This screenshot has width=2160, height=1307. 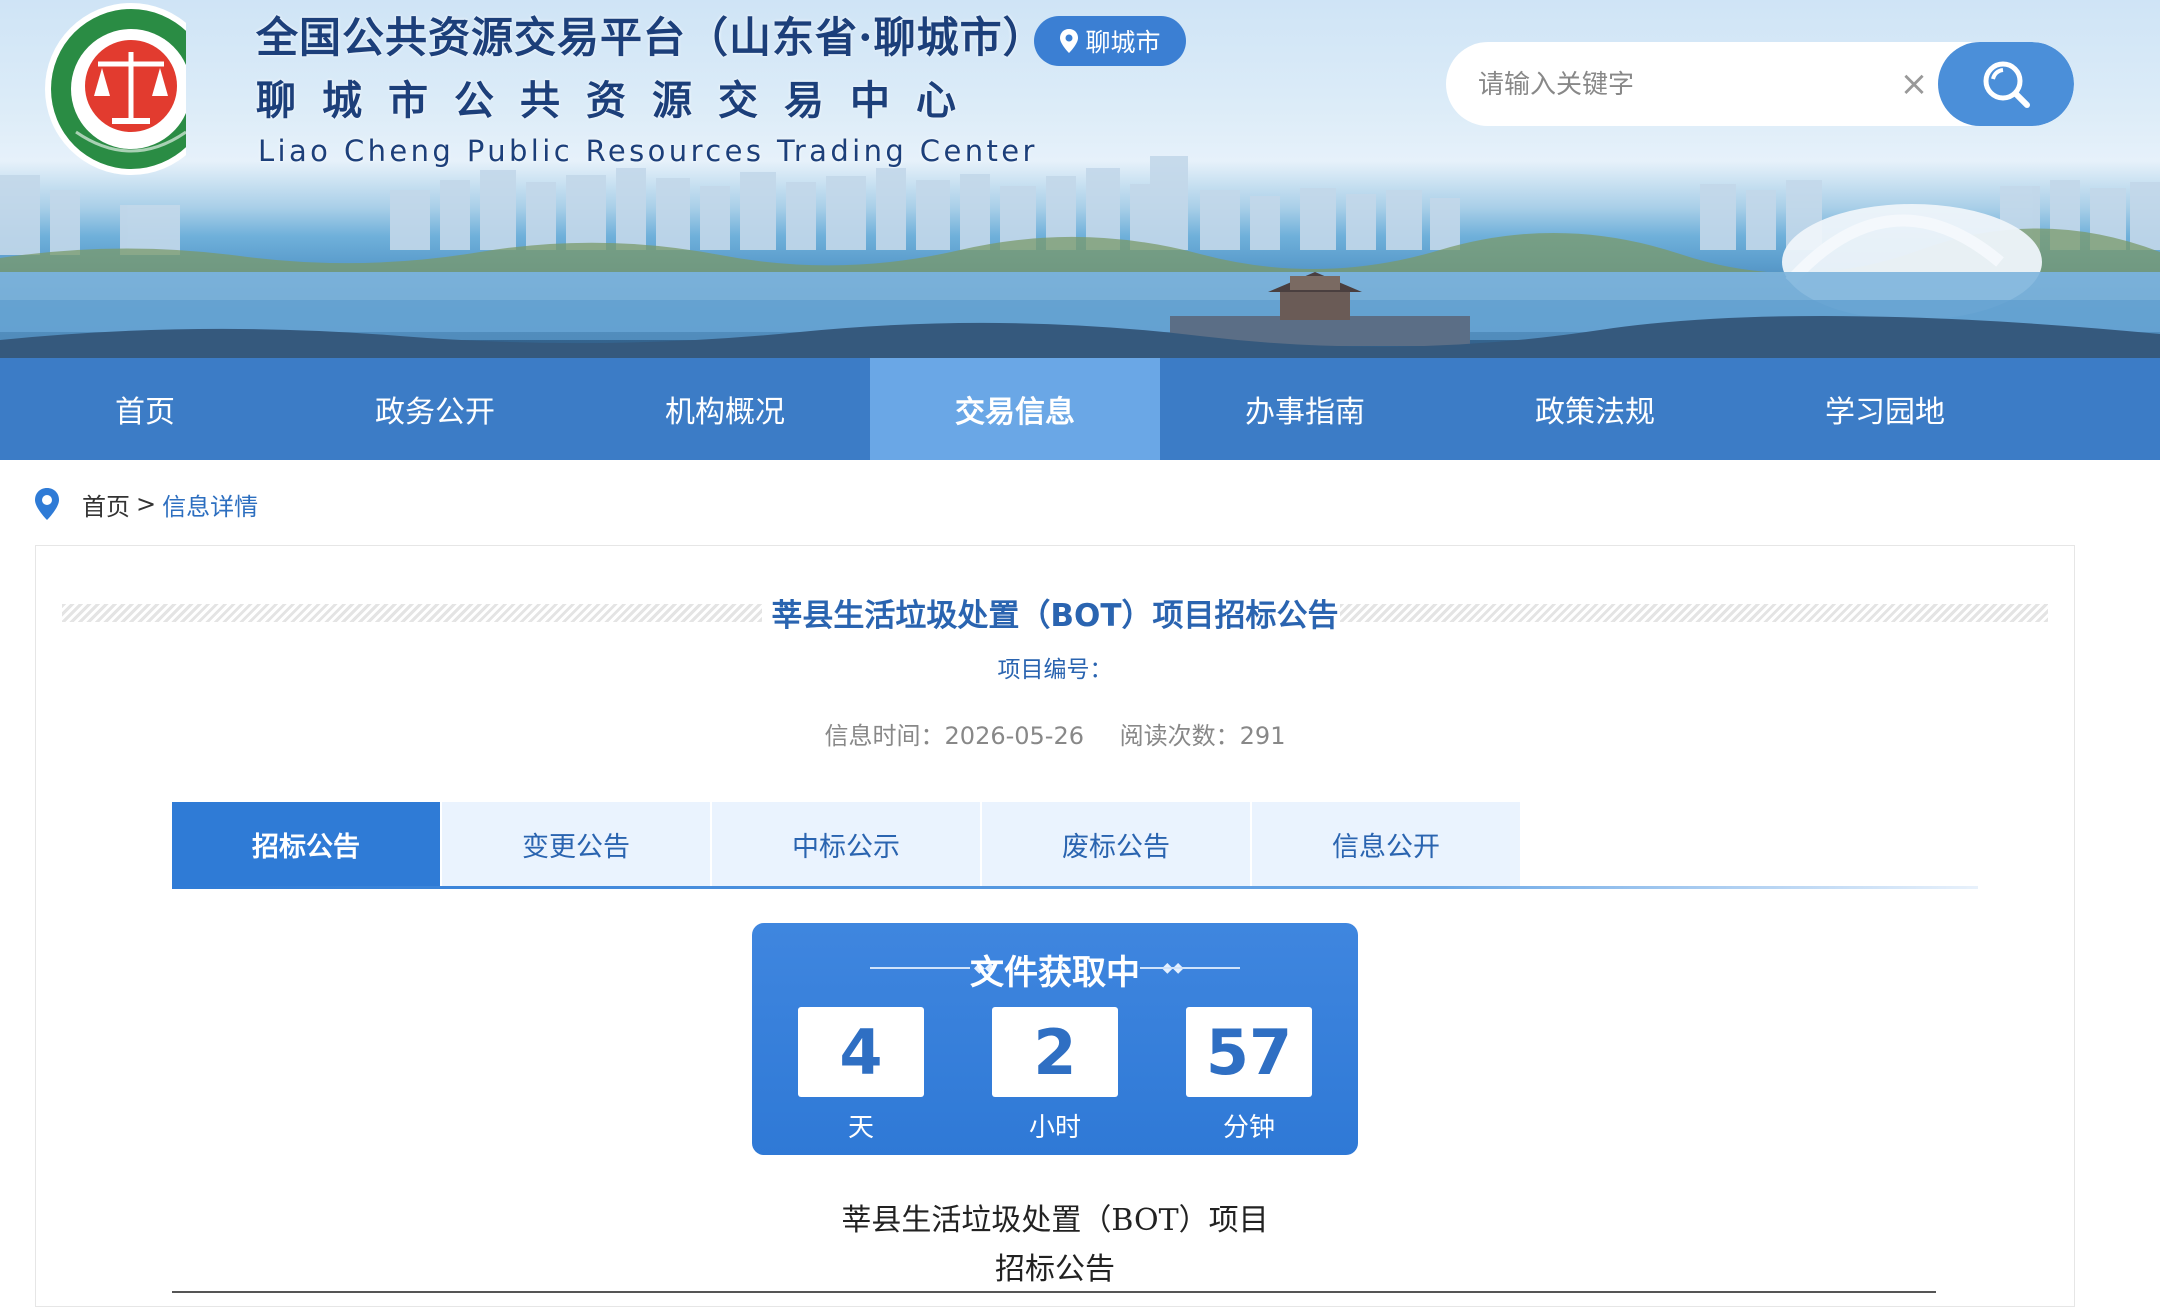 I want to click on nav-item-trading-info: 交易信息, so click(x=1015, y=409).